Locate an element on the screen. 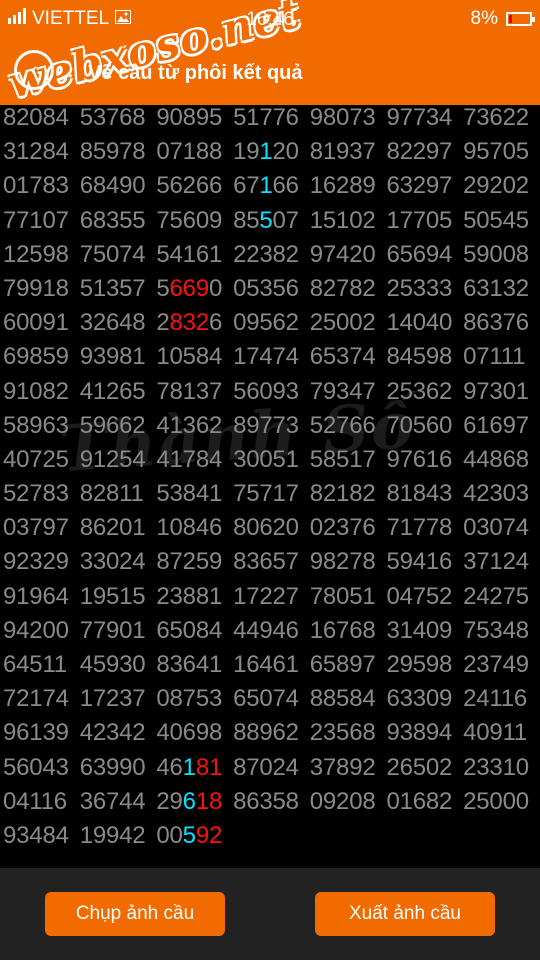 The height and width of the screenshot is (960, 540). grid-number: 68490 is located at coordinates (112, 186).